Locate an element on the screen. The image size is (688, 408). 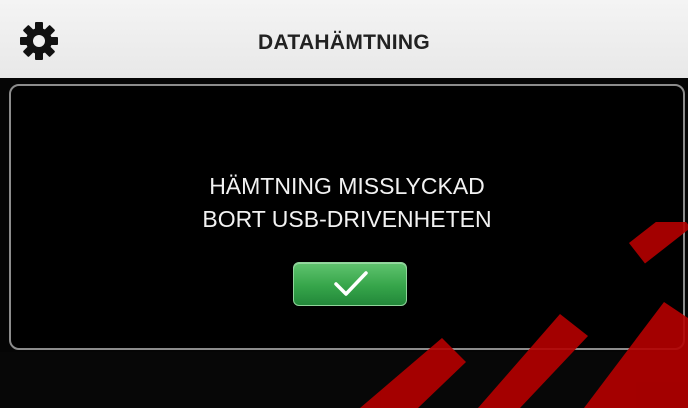
dialog-message-line-1: HÄMTNING MISSLYCKAD is located at coordinates (347, 186).